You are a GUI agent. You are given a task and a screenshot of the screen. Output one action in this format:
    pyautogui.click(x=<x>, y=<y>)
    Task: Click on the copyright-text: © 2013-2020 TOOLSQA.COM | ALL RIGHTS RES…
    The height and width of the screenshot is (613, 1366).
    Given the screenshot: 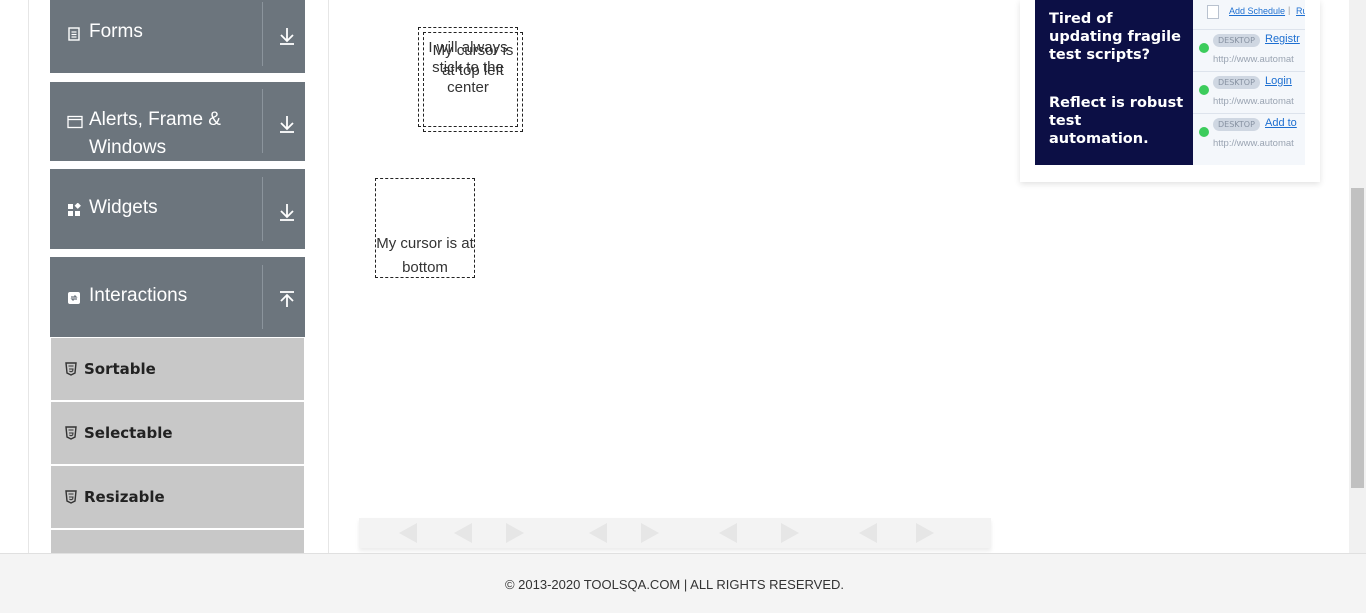 What is the action you would take?
    pyautogui.click(x=674, y=584)
    